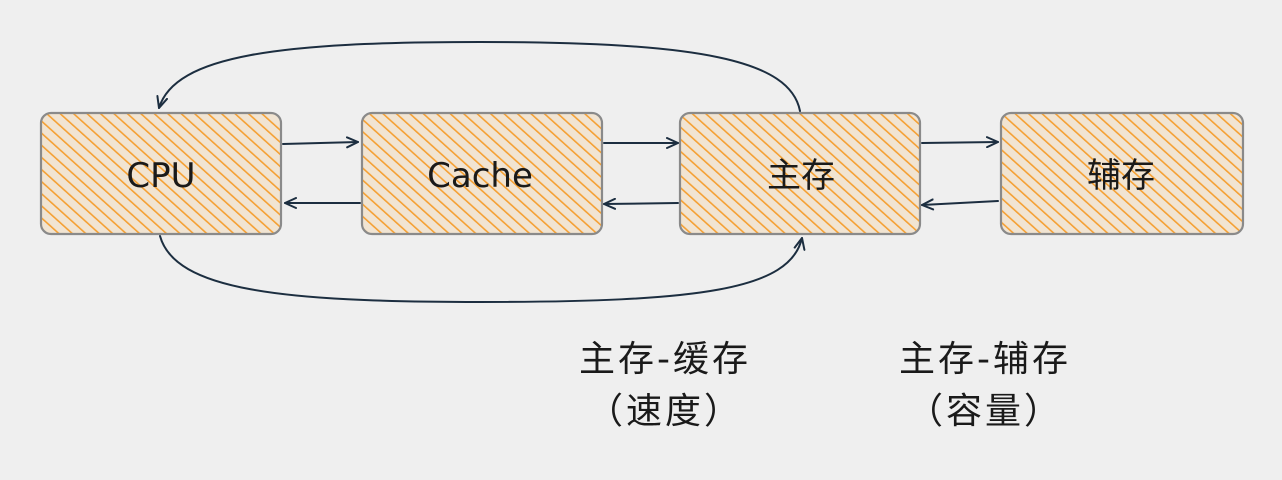 This screenshot has height=480, width=1282. I want to click on arrow-cpu-to-main-bottom, so click(482, 269).